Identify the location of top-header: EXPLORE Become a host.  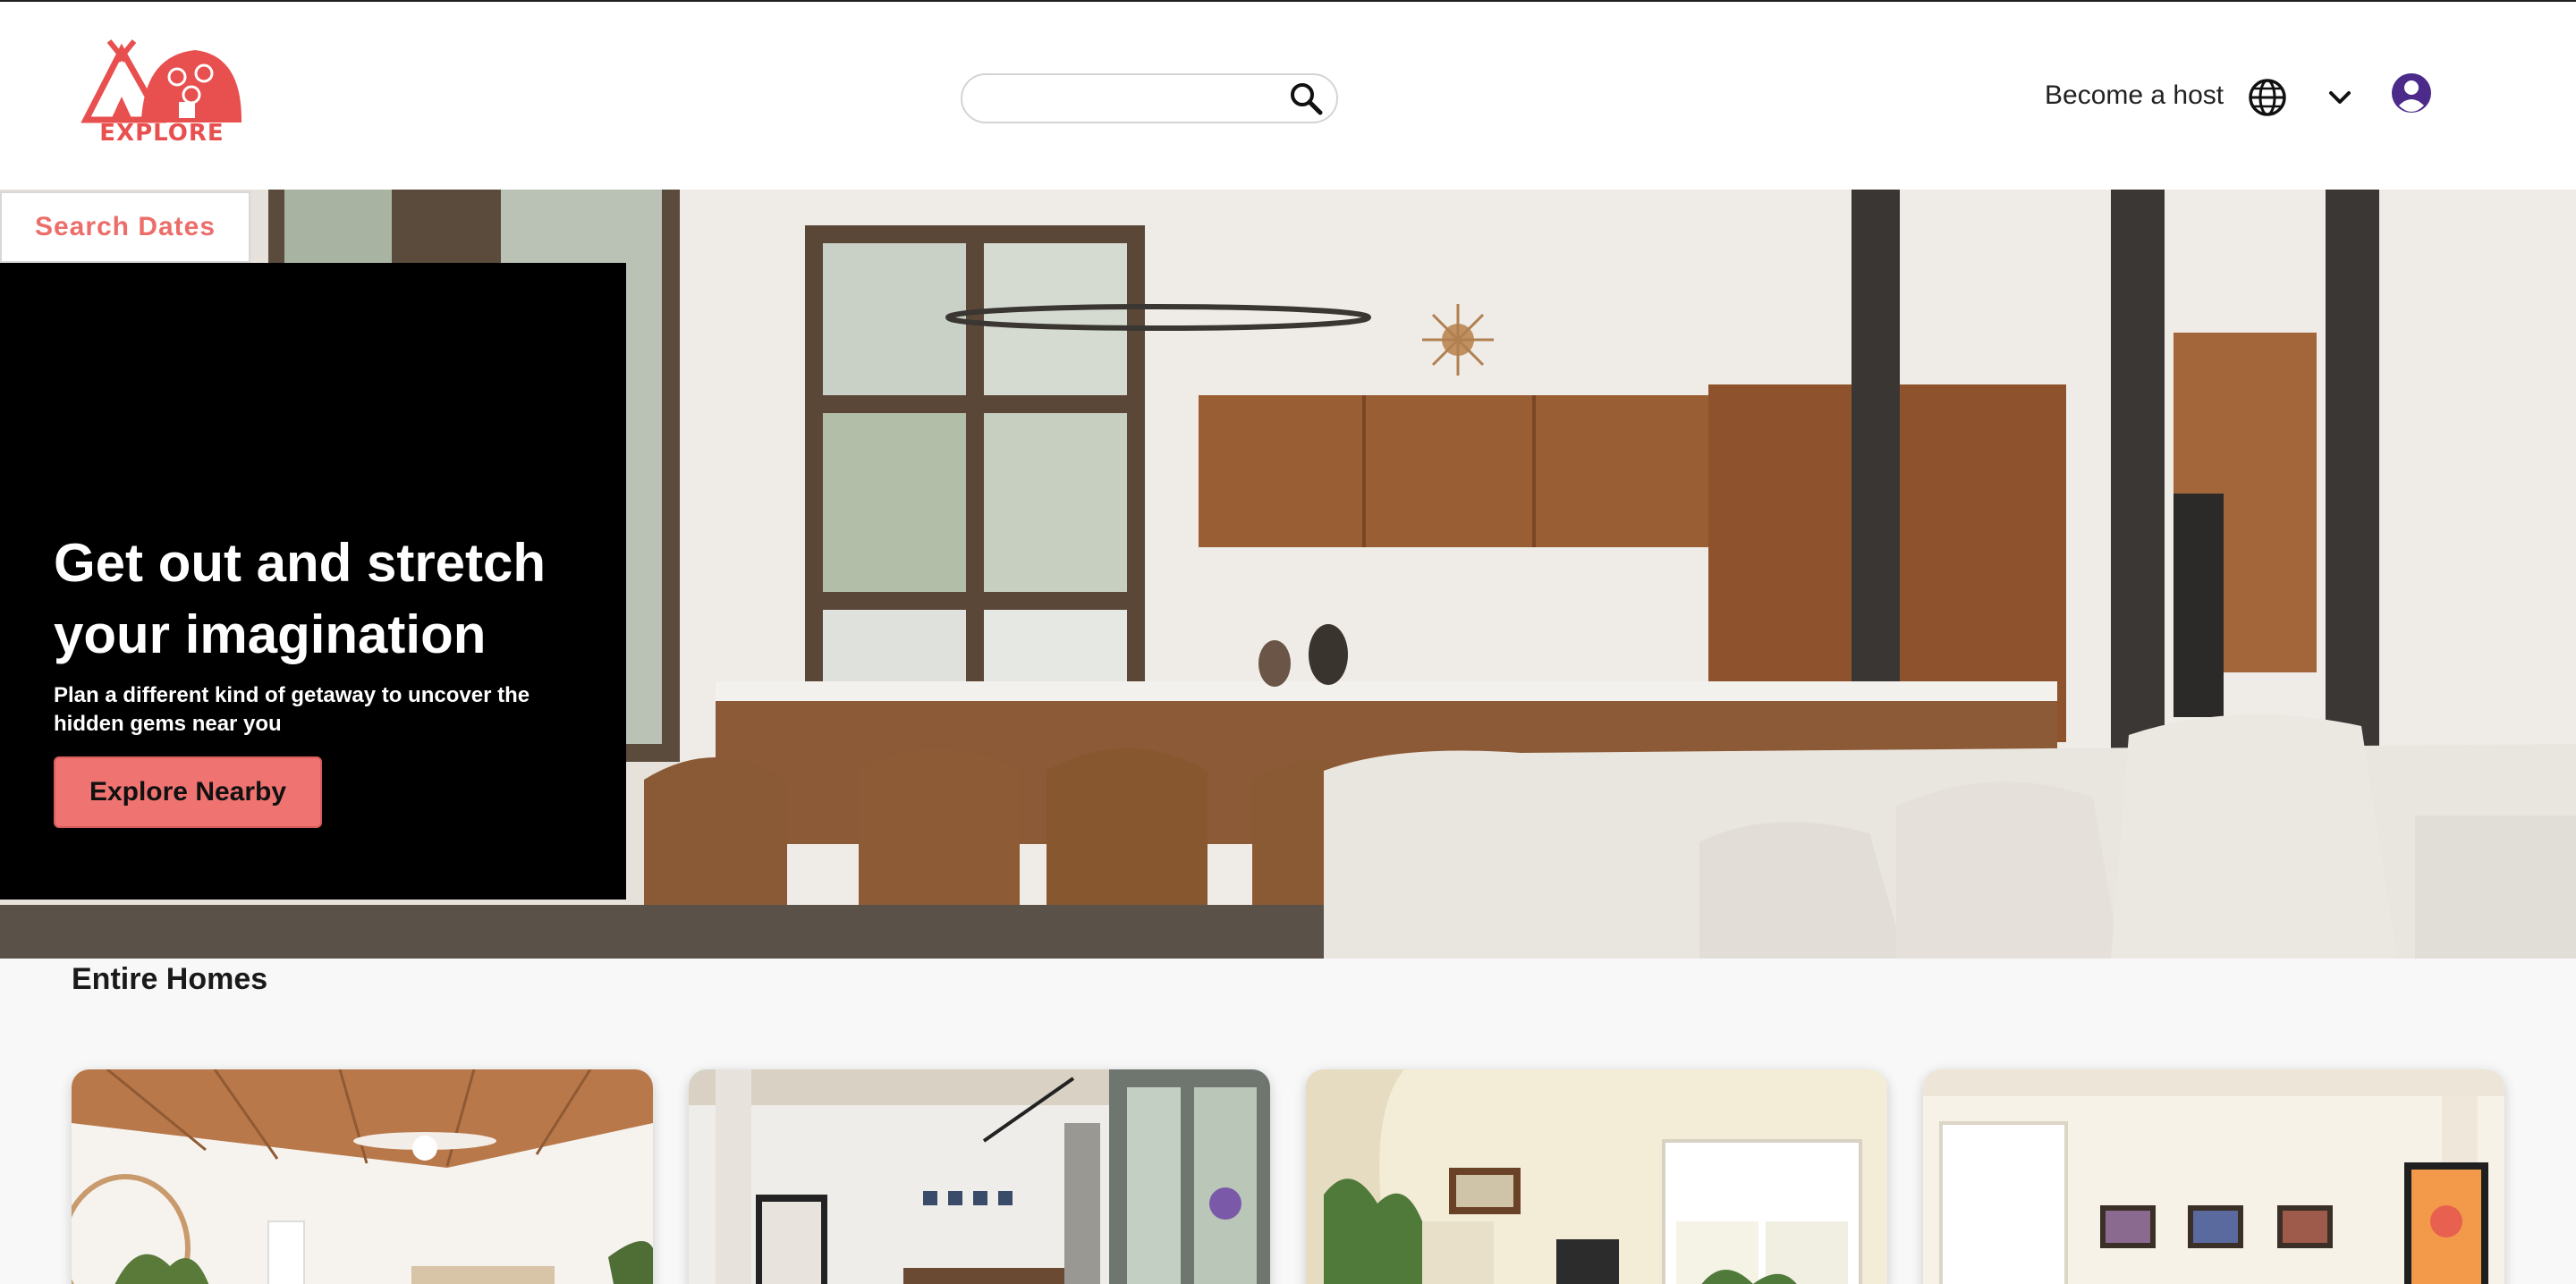
(1288, 96).